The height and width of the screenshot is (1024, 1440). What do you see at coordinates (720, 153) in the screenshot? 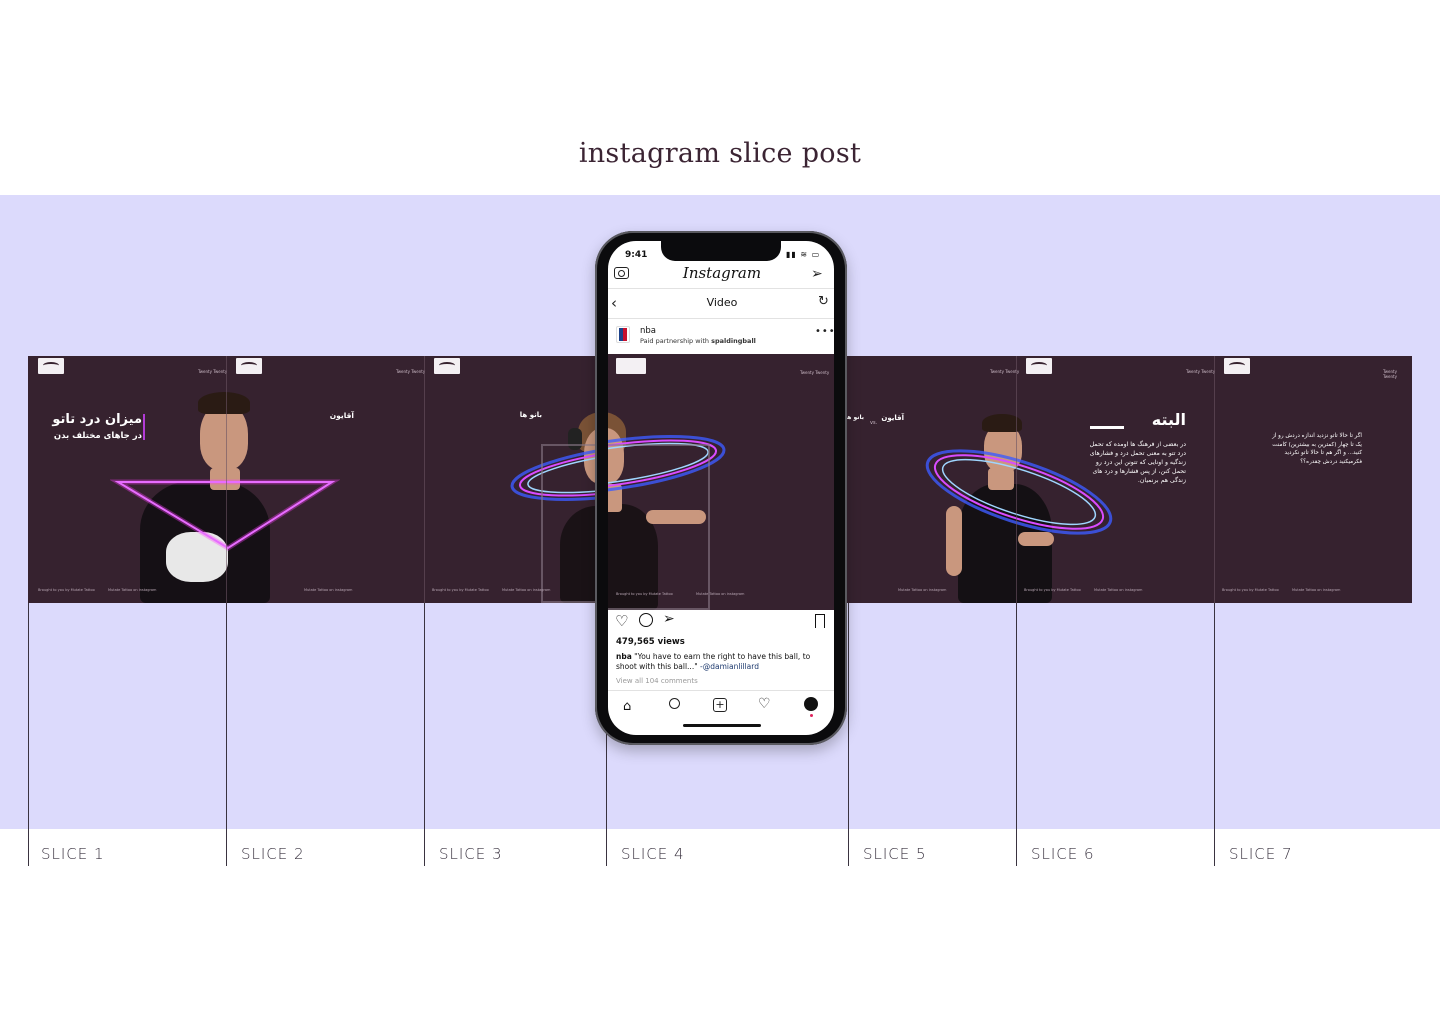
I see `page-title: instagram slice post` at bounding box center [720, 153].